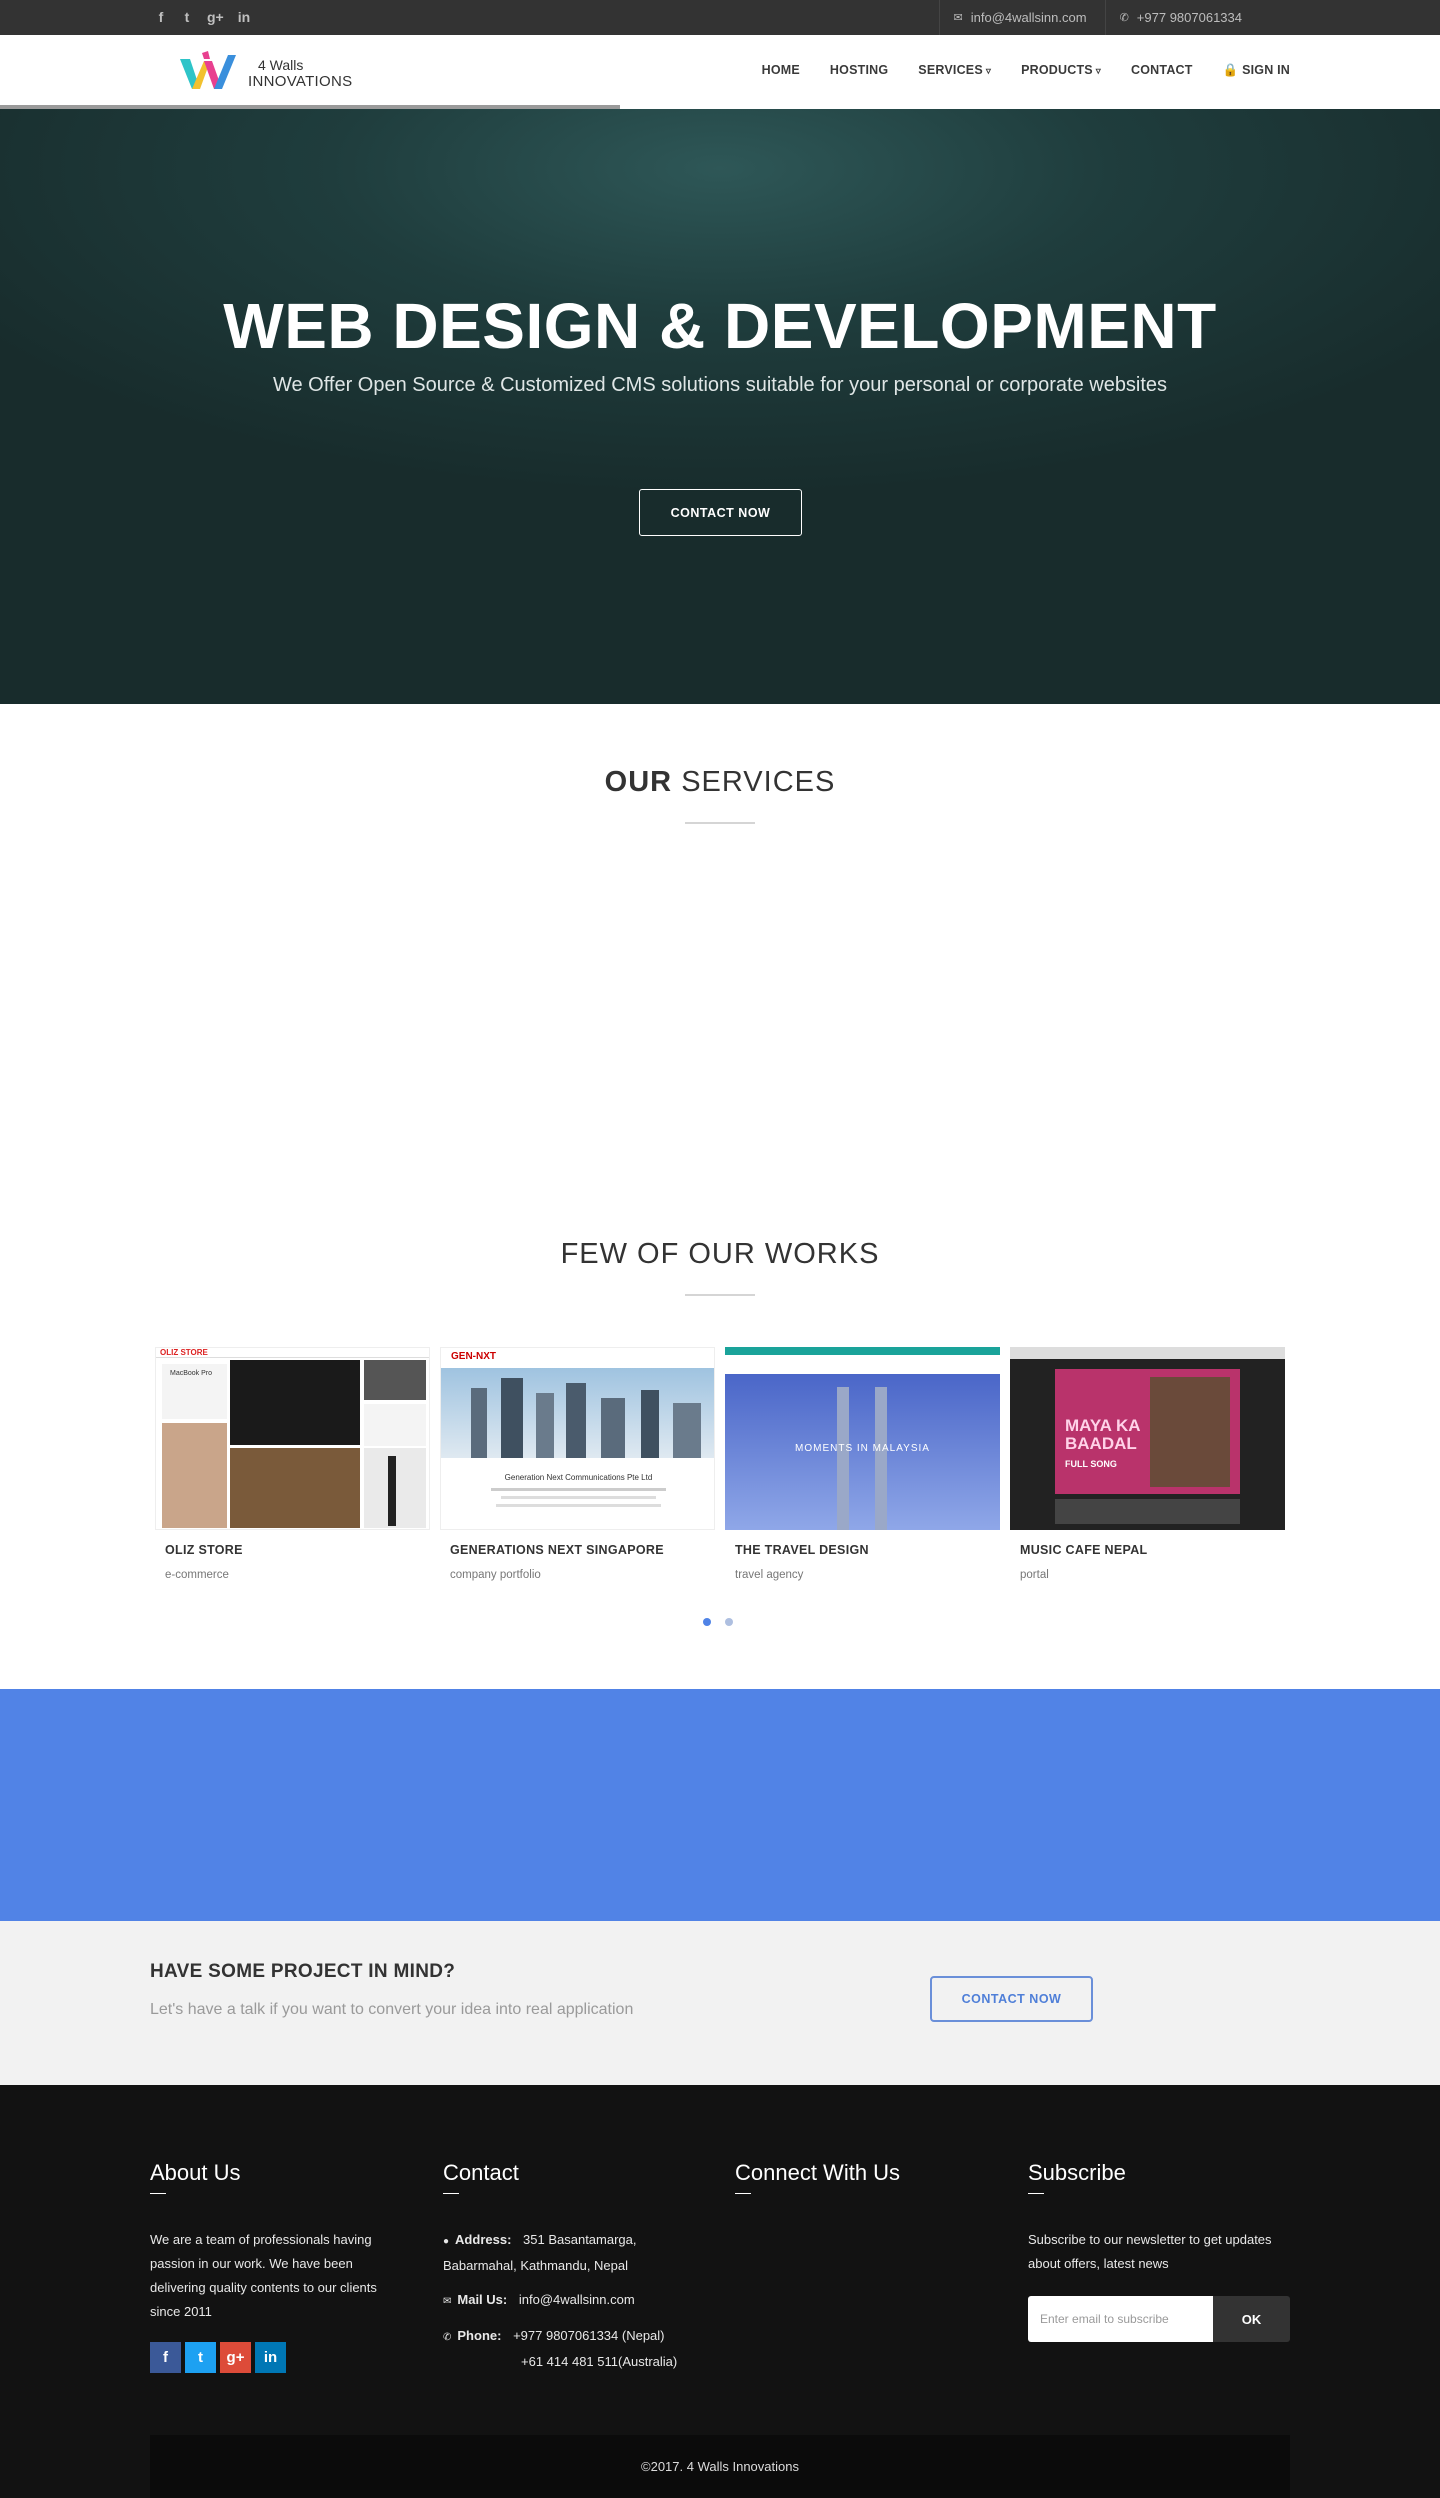 This screenshot has width=1440, height=2498. I want to click on subscribe-form: OK, so click(1159, 2319).